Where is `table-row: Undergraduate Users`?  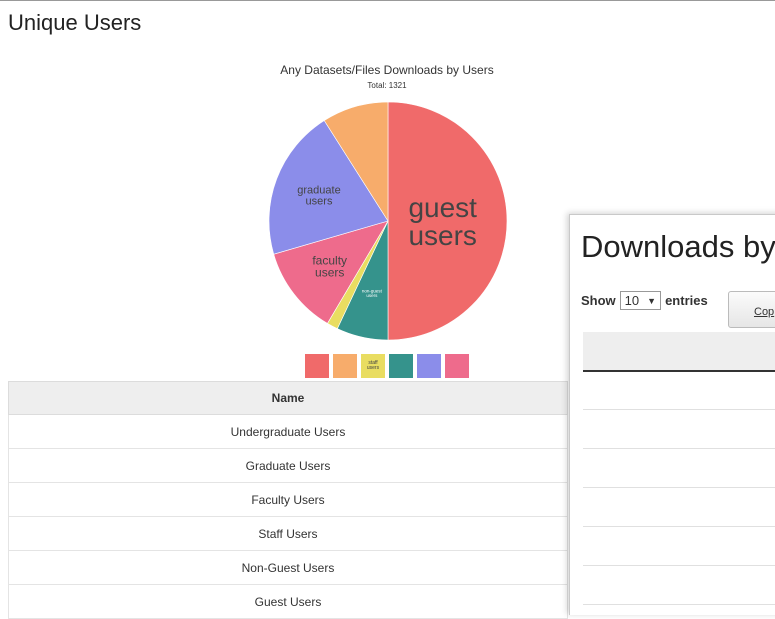
table-row: Undergraduate Users is located at coordinates (288, 431).